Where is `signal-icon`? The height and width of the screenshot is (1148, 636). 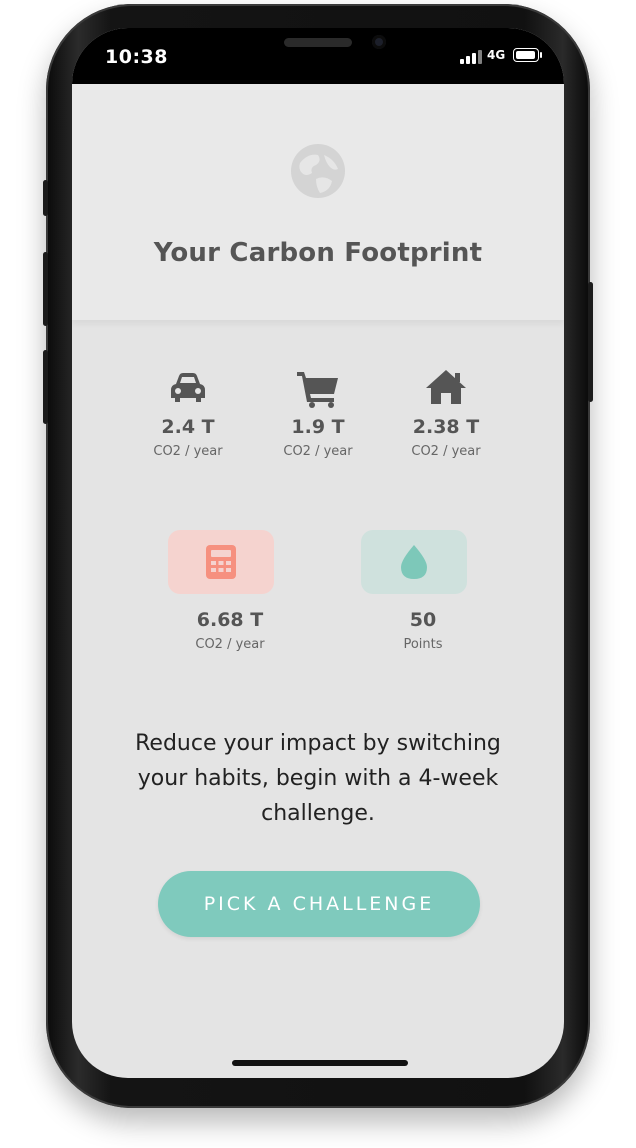 signal-icon is located at coordinates (471, 57).